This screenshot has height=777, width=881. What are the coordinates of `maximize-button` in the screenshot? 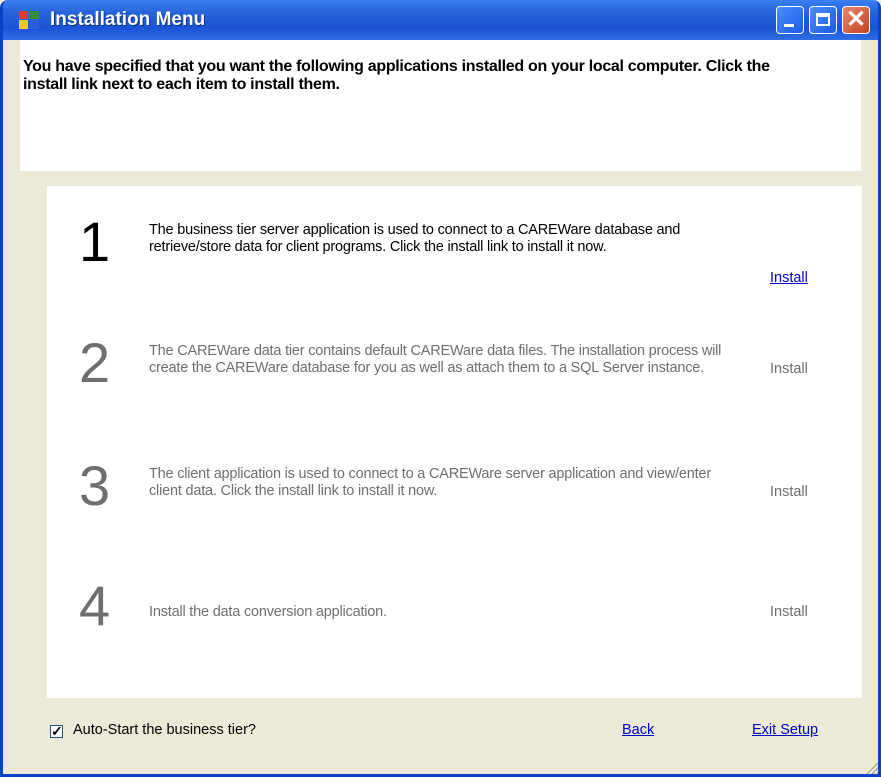 It's located at (823, 20).